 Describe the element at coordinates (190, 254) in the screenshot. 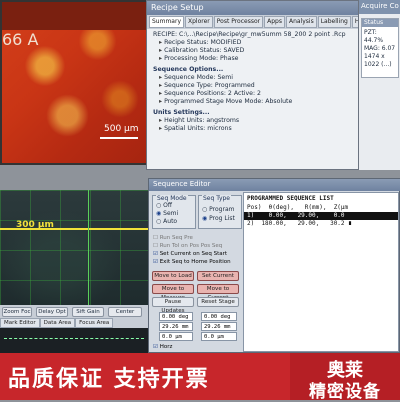

I see `set-current-on-start-check: Set Current on Seq Start` at that location.